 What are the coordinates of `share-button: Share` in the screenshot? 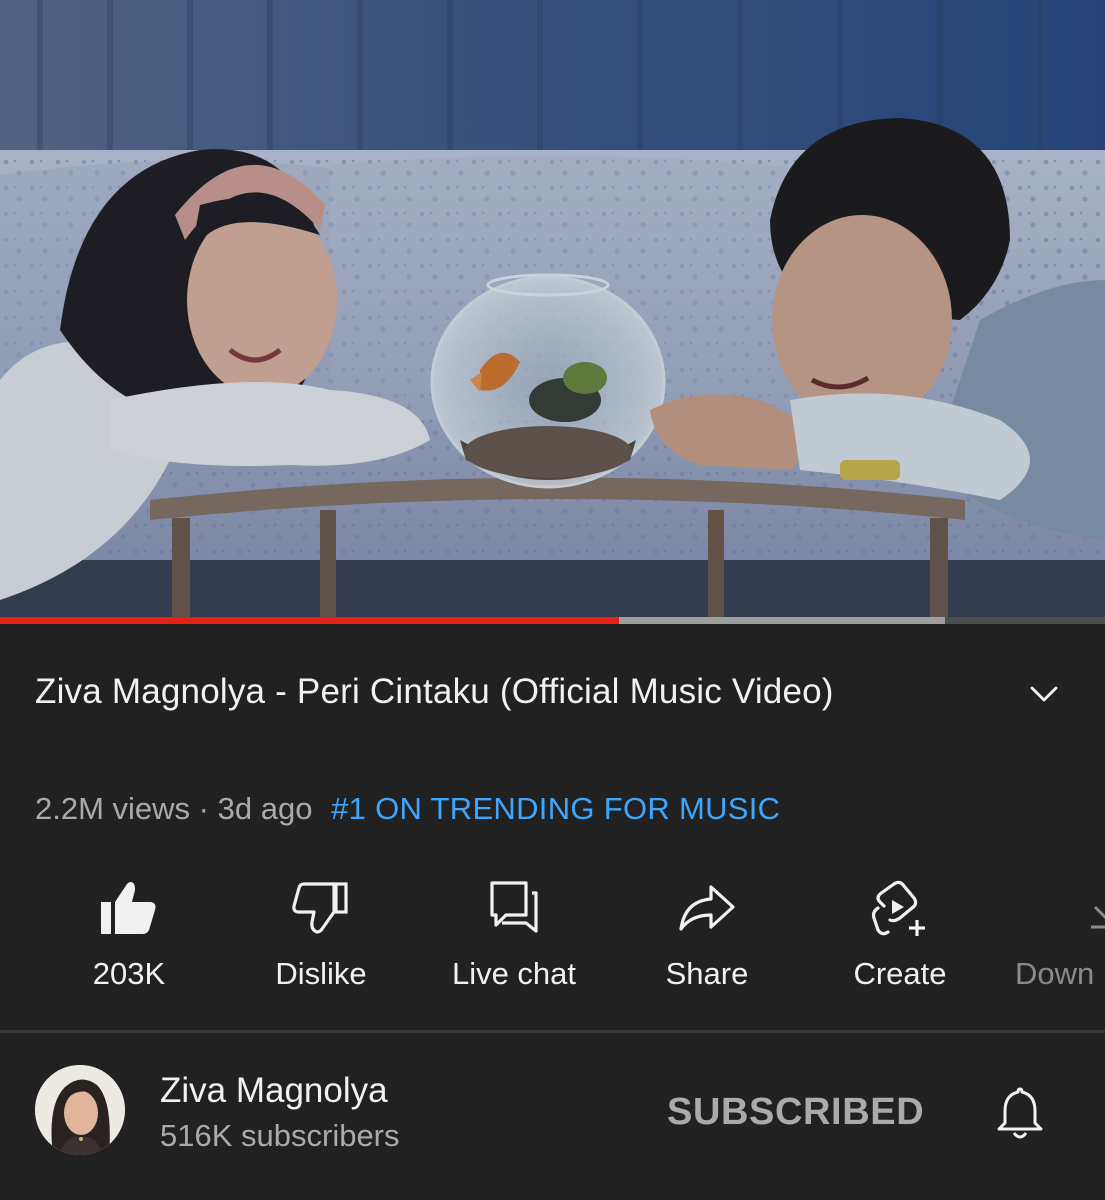 It's located at (707, 940).